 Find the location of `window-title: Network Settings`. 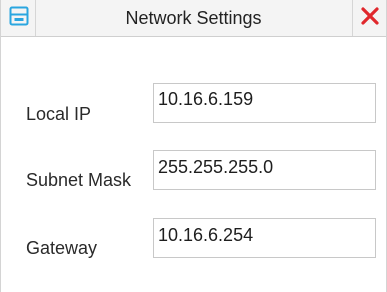

window-title: Network Settings is located at coordinates (193, 18).